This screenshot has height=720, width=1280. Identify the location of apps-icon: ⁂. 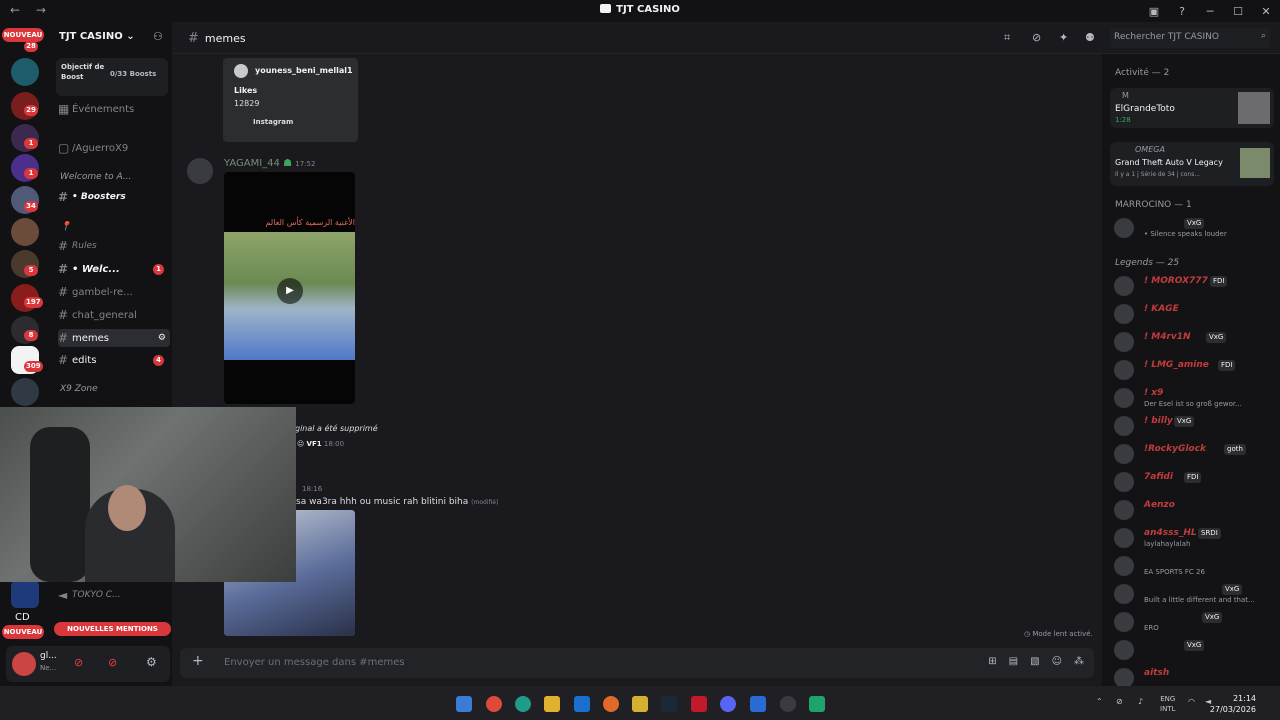
(1079, 661).